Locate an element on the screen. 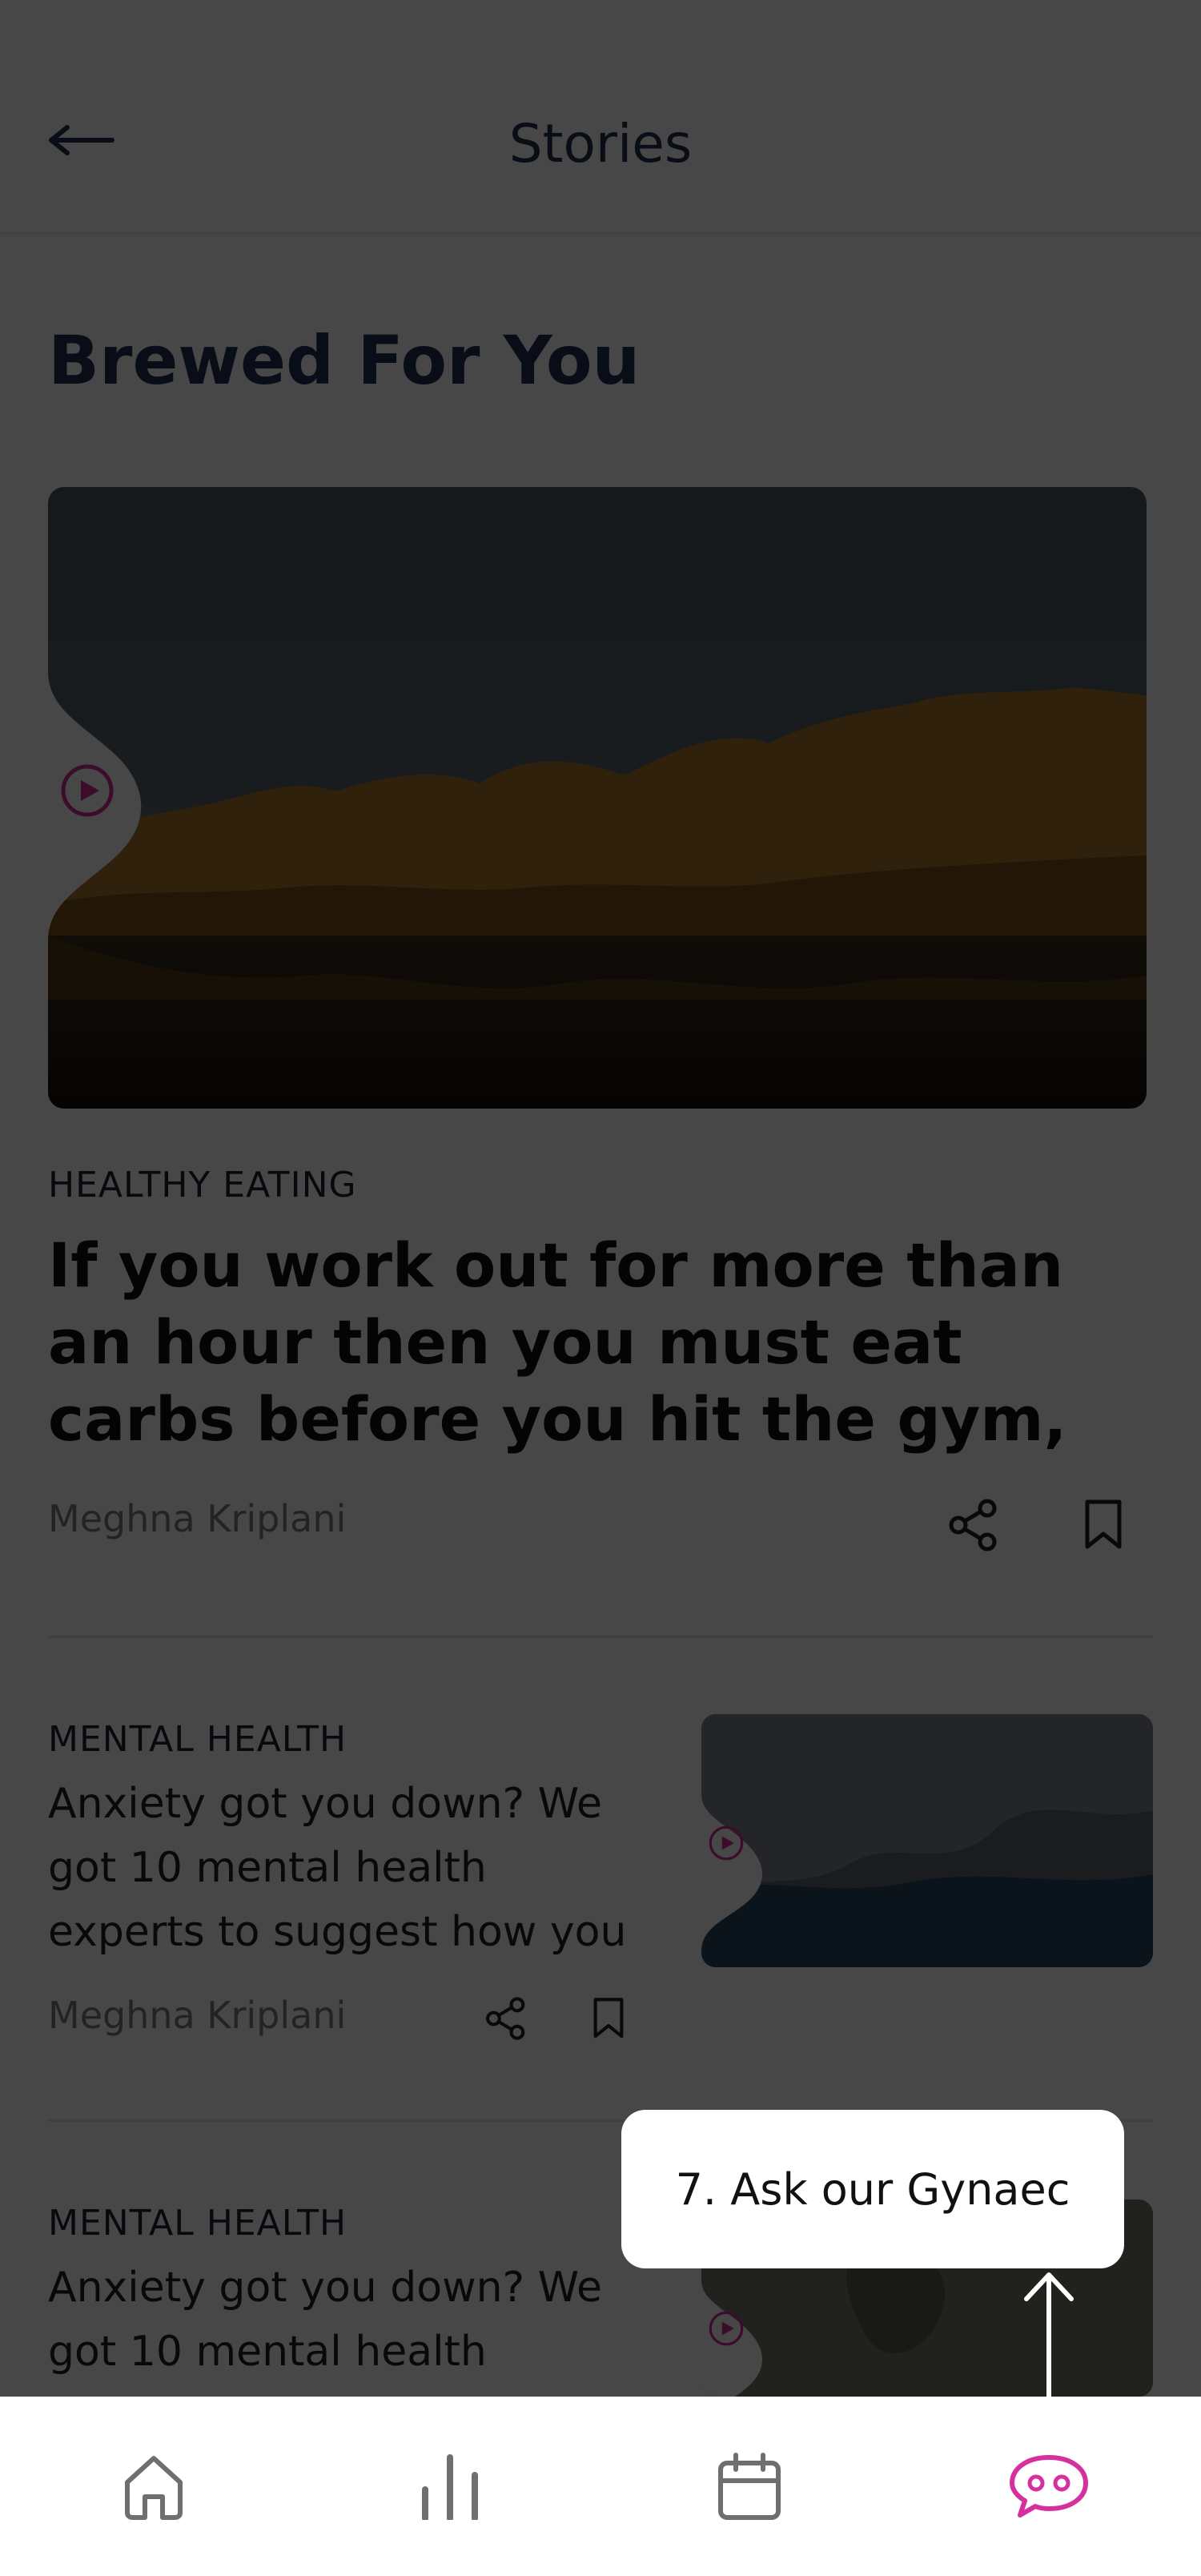 Image resolution: width=1201 pixels, height=2576 pixels. onboarding-tooltip: 7. Ask our Gynaec is located at coordinates (873, 2189).